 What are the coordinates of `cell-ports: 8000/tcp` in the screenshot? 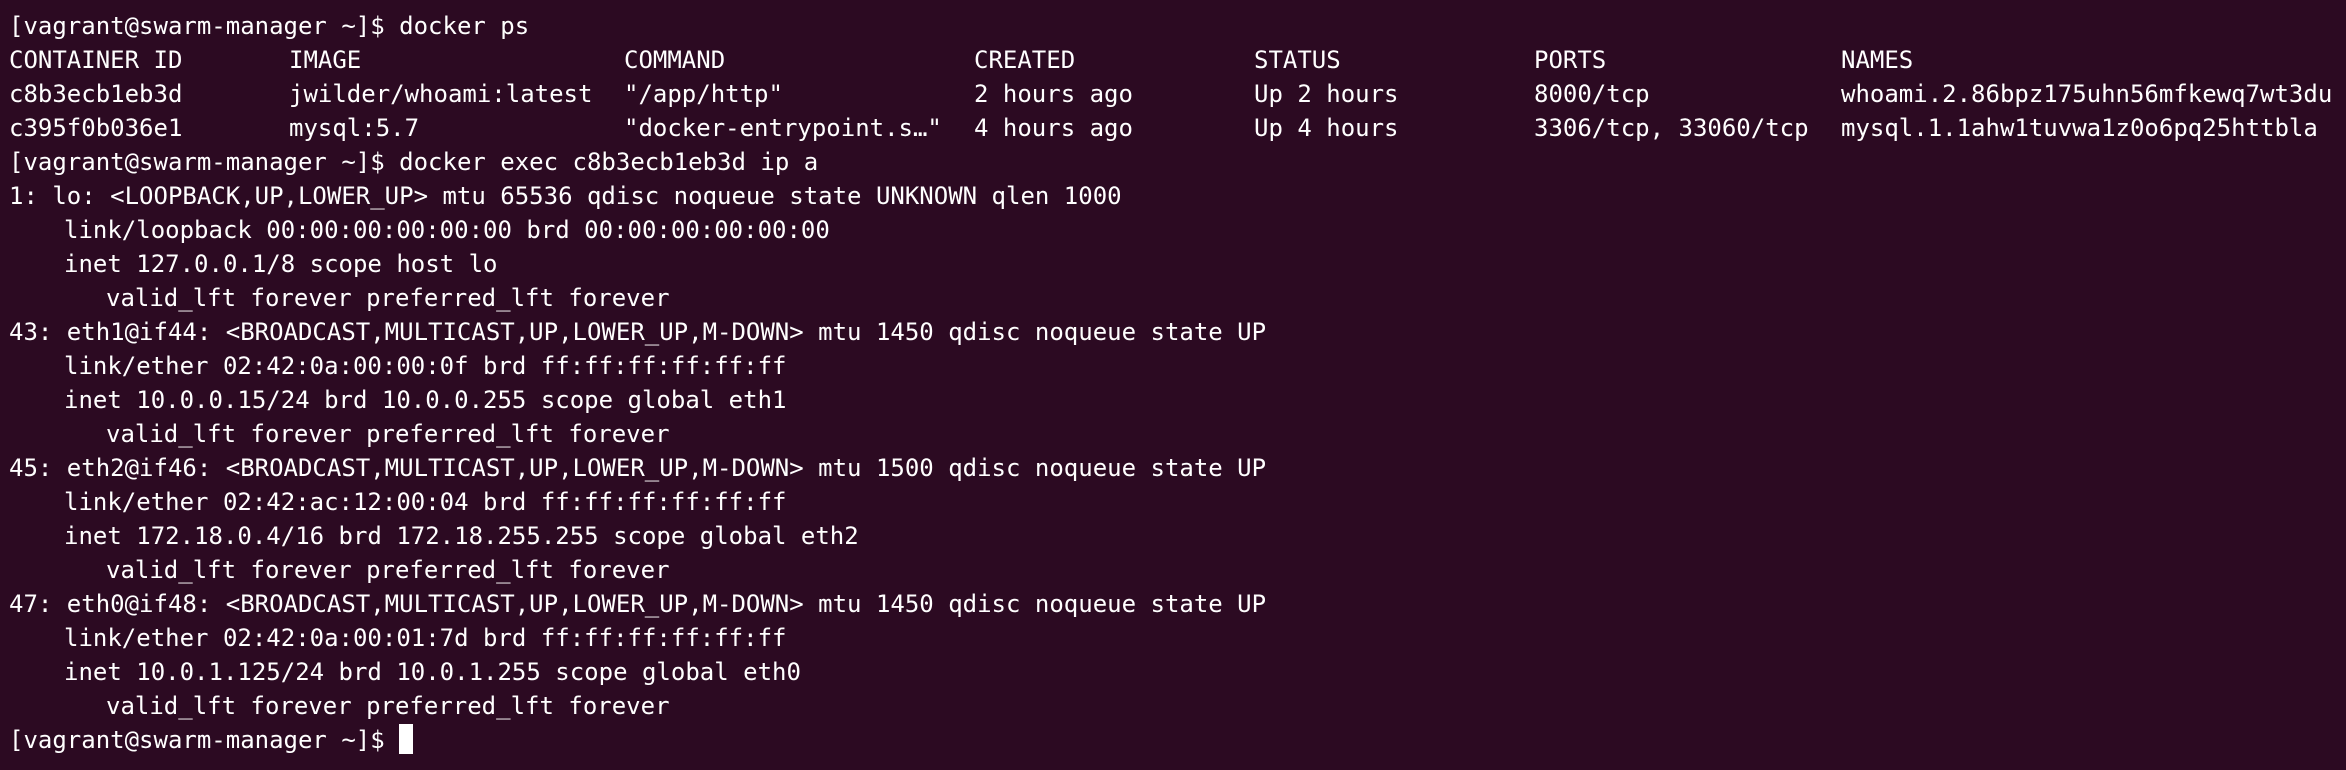 It's located at (1592, 94).